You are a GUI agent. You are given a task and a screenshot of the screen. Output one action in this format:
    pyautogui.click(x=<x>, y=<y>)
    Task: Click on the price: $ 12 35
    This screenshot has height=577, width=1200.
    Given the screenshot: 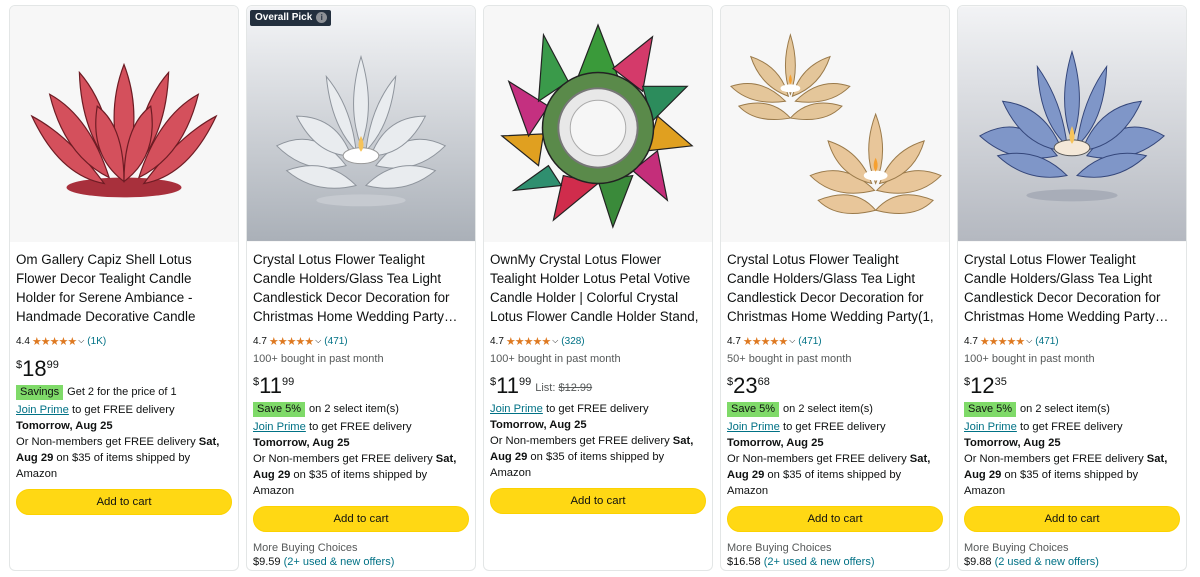 What is the action you would take?
    pyautogui.click(x=1072, y=387)
    